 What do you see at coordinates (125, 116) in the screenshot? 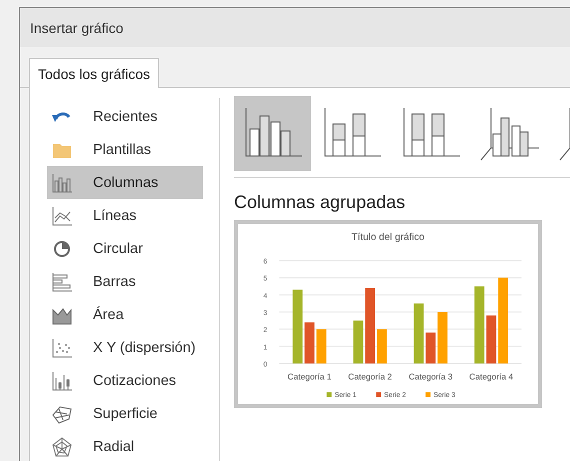
I see `sidebar-item: Recientes` at bounding box center [125, 116].